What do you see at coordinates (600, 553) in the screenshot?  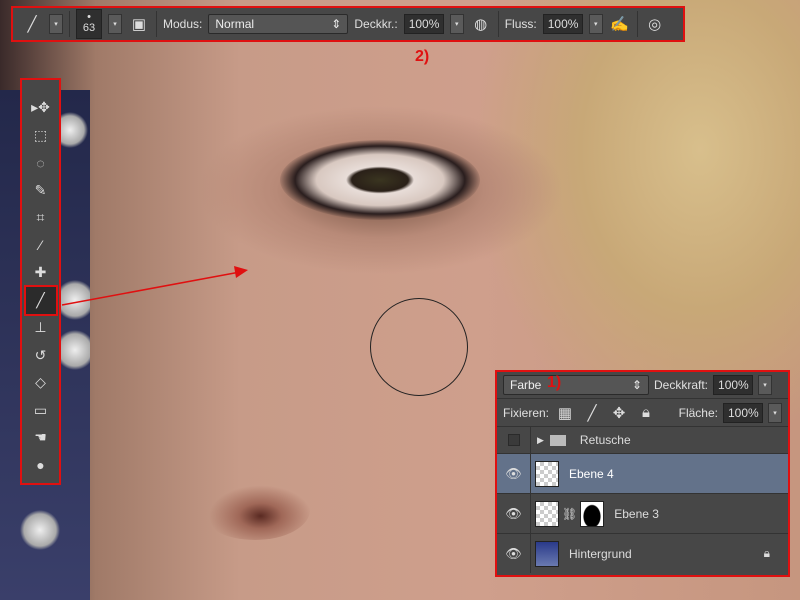 I see `layer-name: Hintergrund` at bounding box center [600, 553].